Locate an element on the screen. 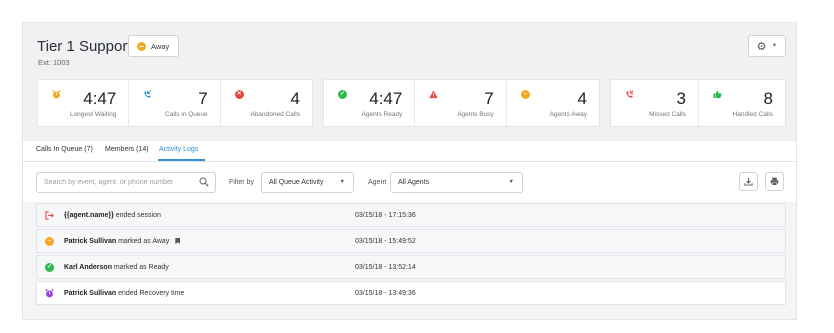 This screenshot has height=333, width=834. settings-button: ⚙ ▼ is located at coordinates (767, 46).